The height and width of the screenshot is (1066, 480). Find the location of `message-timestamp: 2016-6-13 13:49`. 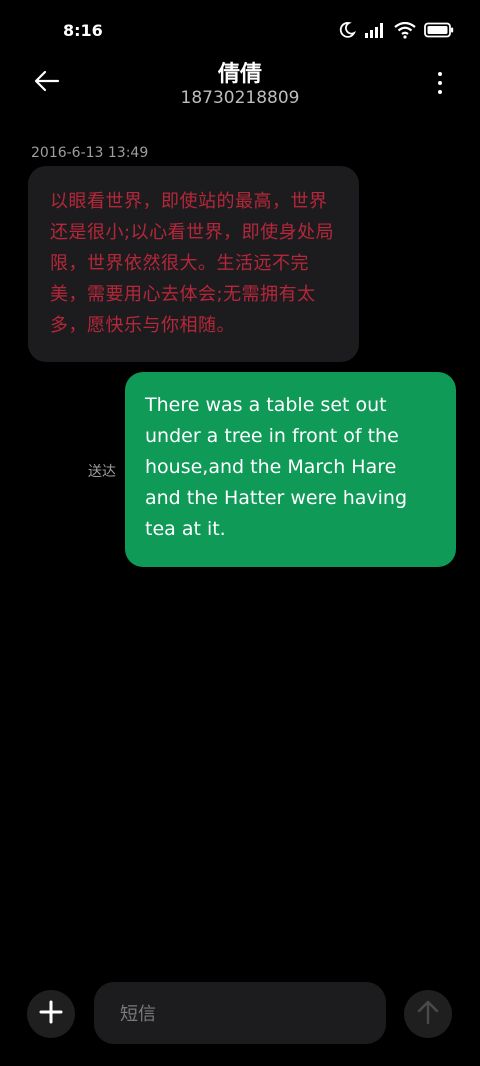

message-timestamp: 2016-6-13 13:49 is located at coordinates (90, 153).